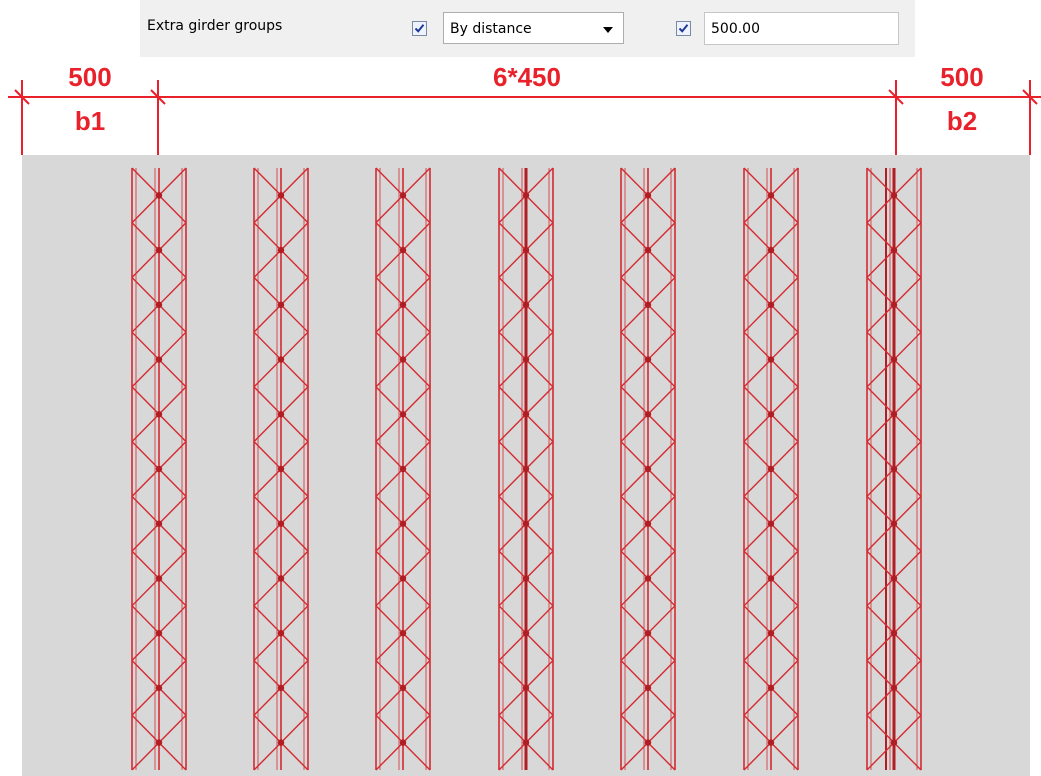  What do you see at coordinates (608, 30) in the screenshot?
I see `chevron-down-icon` at bounding box center [608, 30].